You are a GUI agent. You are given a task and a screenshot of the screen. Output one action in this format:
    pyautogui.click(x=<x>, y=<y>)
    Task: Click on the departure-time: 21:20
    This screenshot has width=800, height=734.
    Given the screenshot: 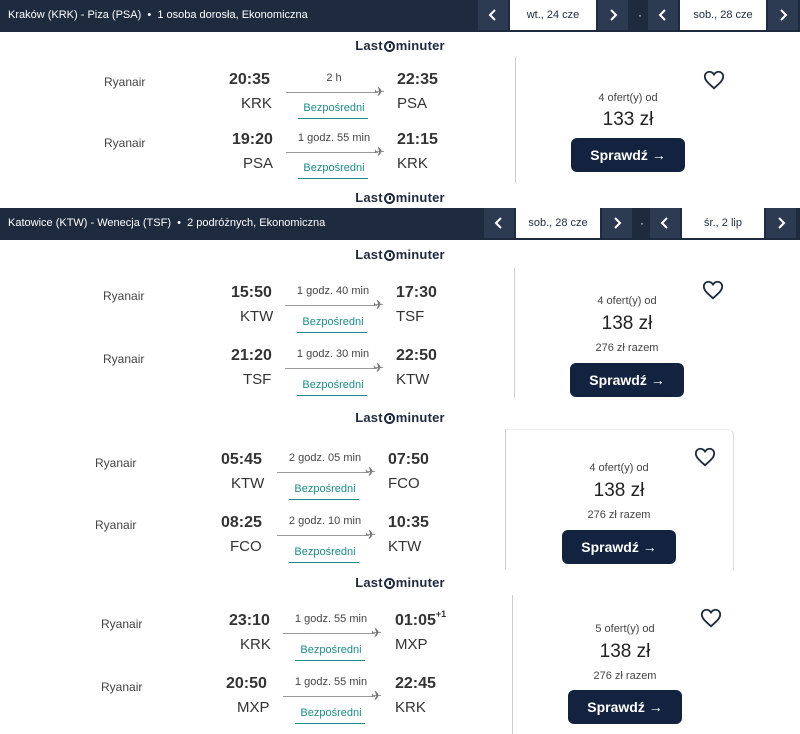 What is the action you would take?
    pyautogui.click(x=251, y=355)
    